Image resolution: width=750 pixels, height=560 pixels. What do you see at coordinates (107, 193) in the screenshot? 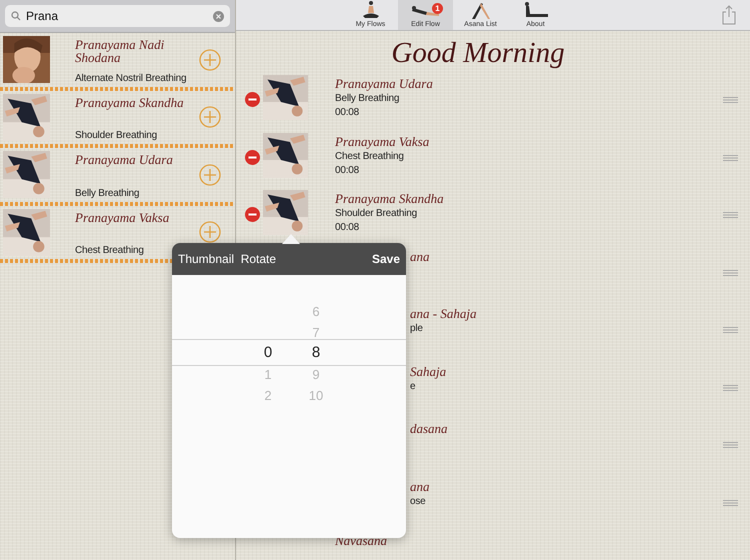
I see `asana-subtitle: Belly Breathing` at bounding box center [107, 193].